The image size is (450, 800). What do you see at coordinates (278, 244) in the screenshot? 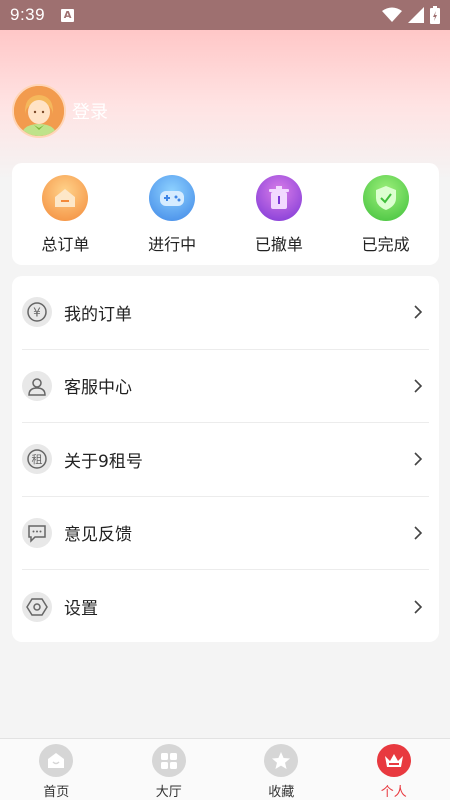
I see `order-shortcut-label: 已撤单` at bounding box center [278, 244].